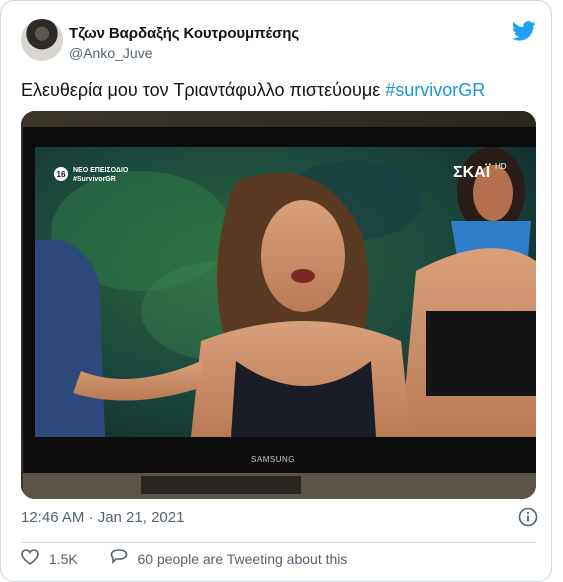 This screenshot has height=582, width=563. What do you see at coordinates (42, 40) in the screenshot?
I see `avatar` at bounding box center [42, 40].